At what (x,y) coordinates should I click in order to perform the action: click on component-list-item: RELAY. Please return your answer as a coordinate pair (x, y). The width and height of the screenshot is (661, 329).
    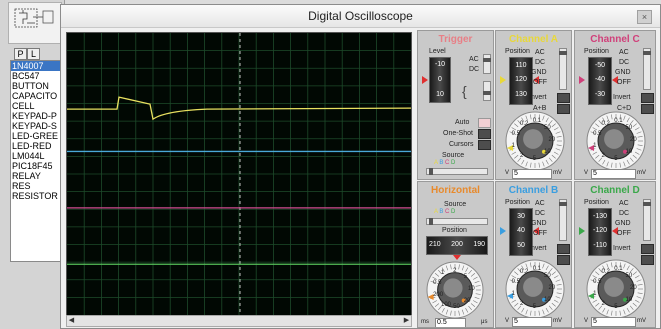
    Looking at the image, I should click on (38, 176).